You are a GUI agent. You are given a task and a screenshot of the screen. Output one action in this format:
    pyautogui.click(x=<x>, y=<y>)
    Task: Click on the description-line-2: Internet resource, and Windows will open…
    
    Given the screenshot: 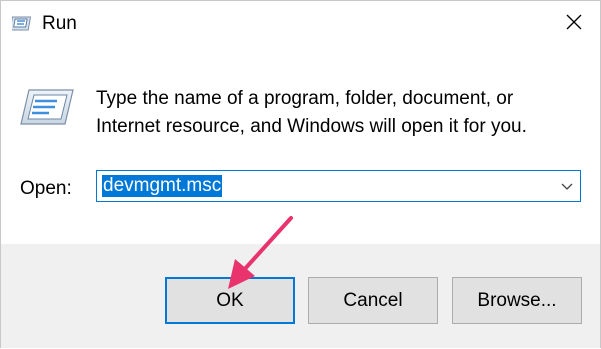 What is the action you would take?
    pyautogui.click(x=311, y=126)
    